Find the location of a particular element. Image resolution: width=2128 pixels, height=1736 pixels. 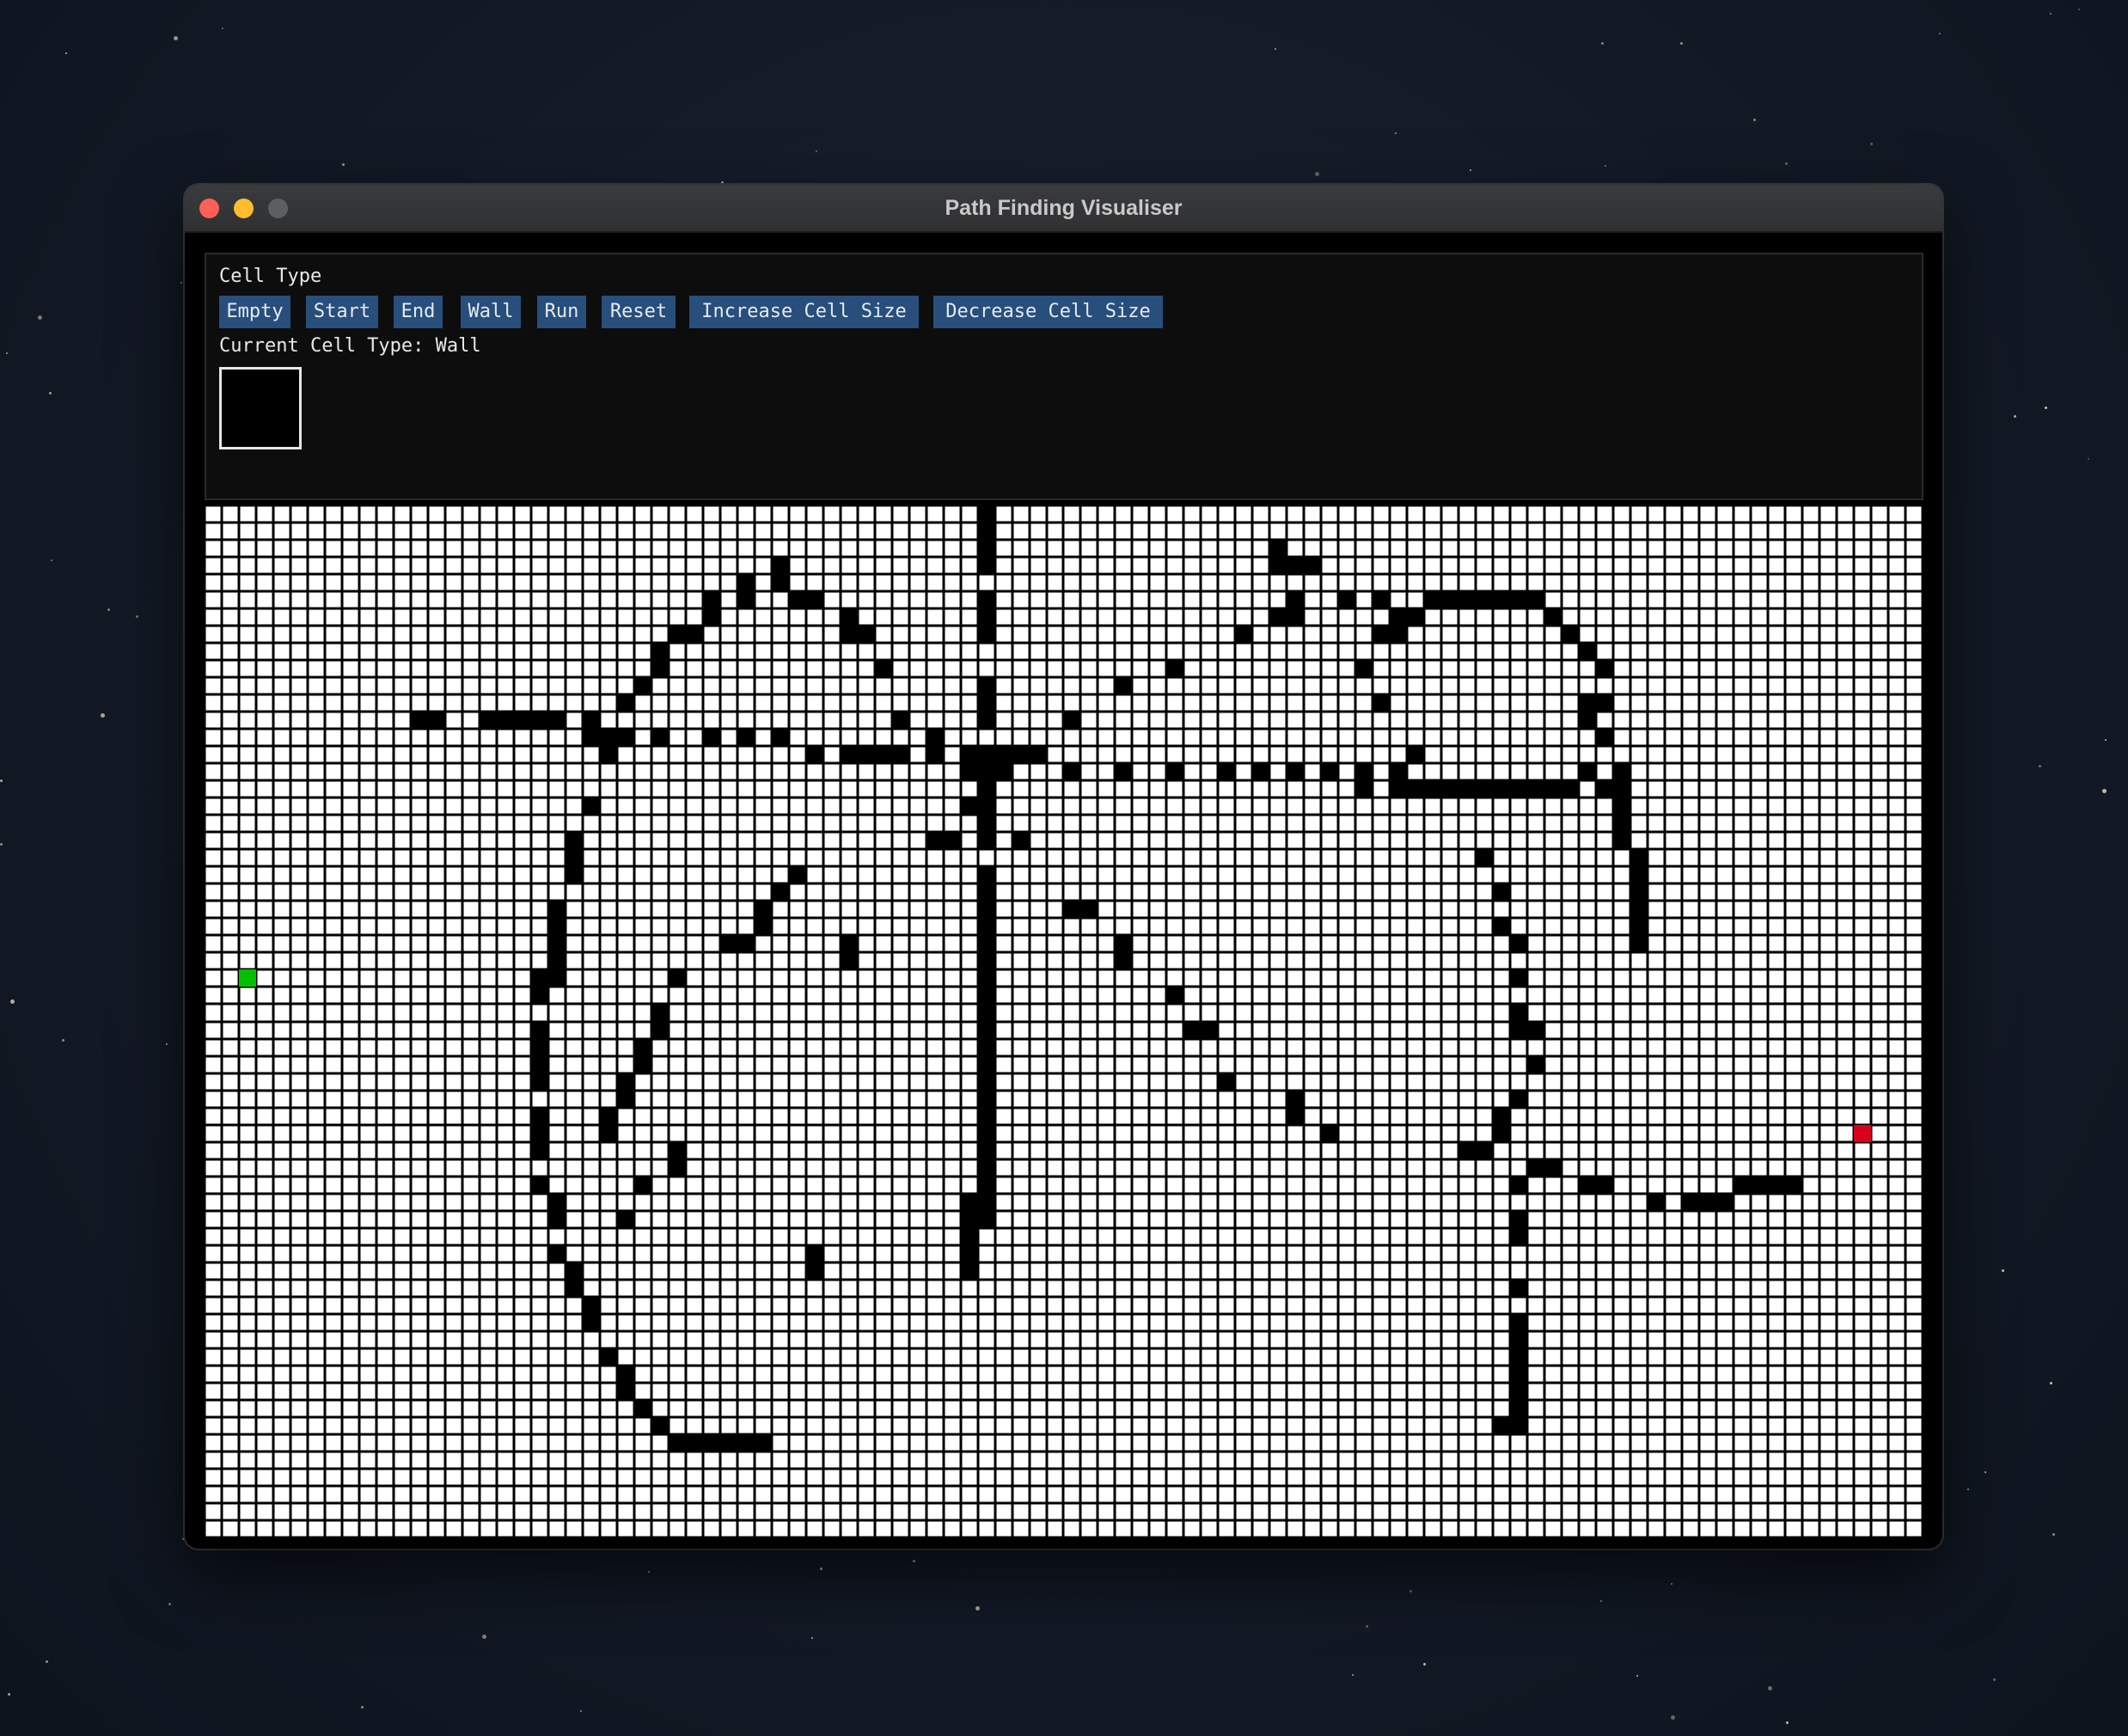

increase-cell-size-button: Increase Cell Size is located at coordinates (804, 312).